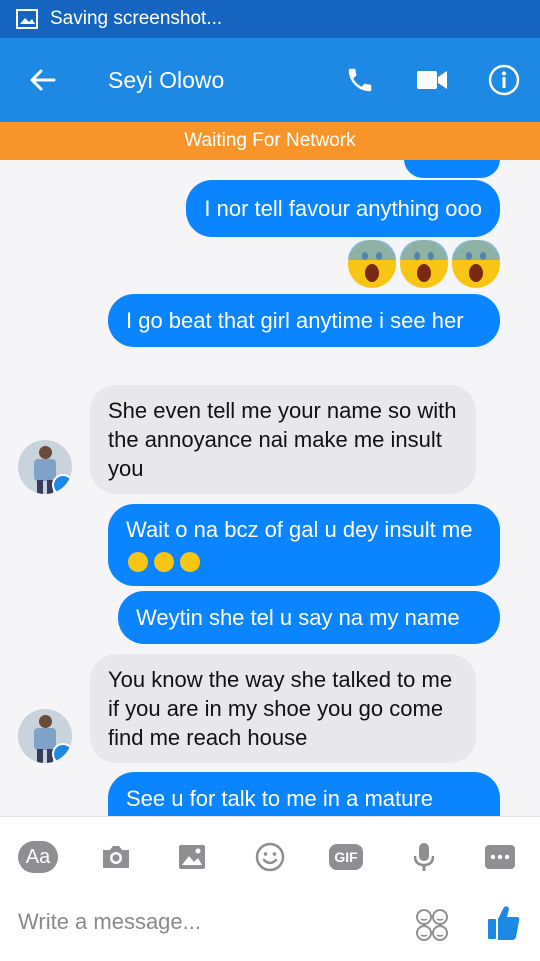  What do you see at coordinates (295, 320) in the screenshot?
I see `message-text: I go beat that girl anytime i see her` at bounding box center [295, 320].